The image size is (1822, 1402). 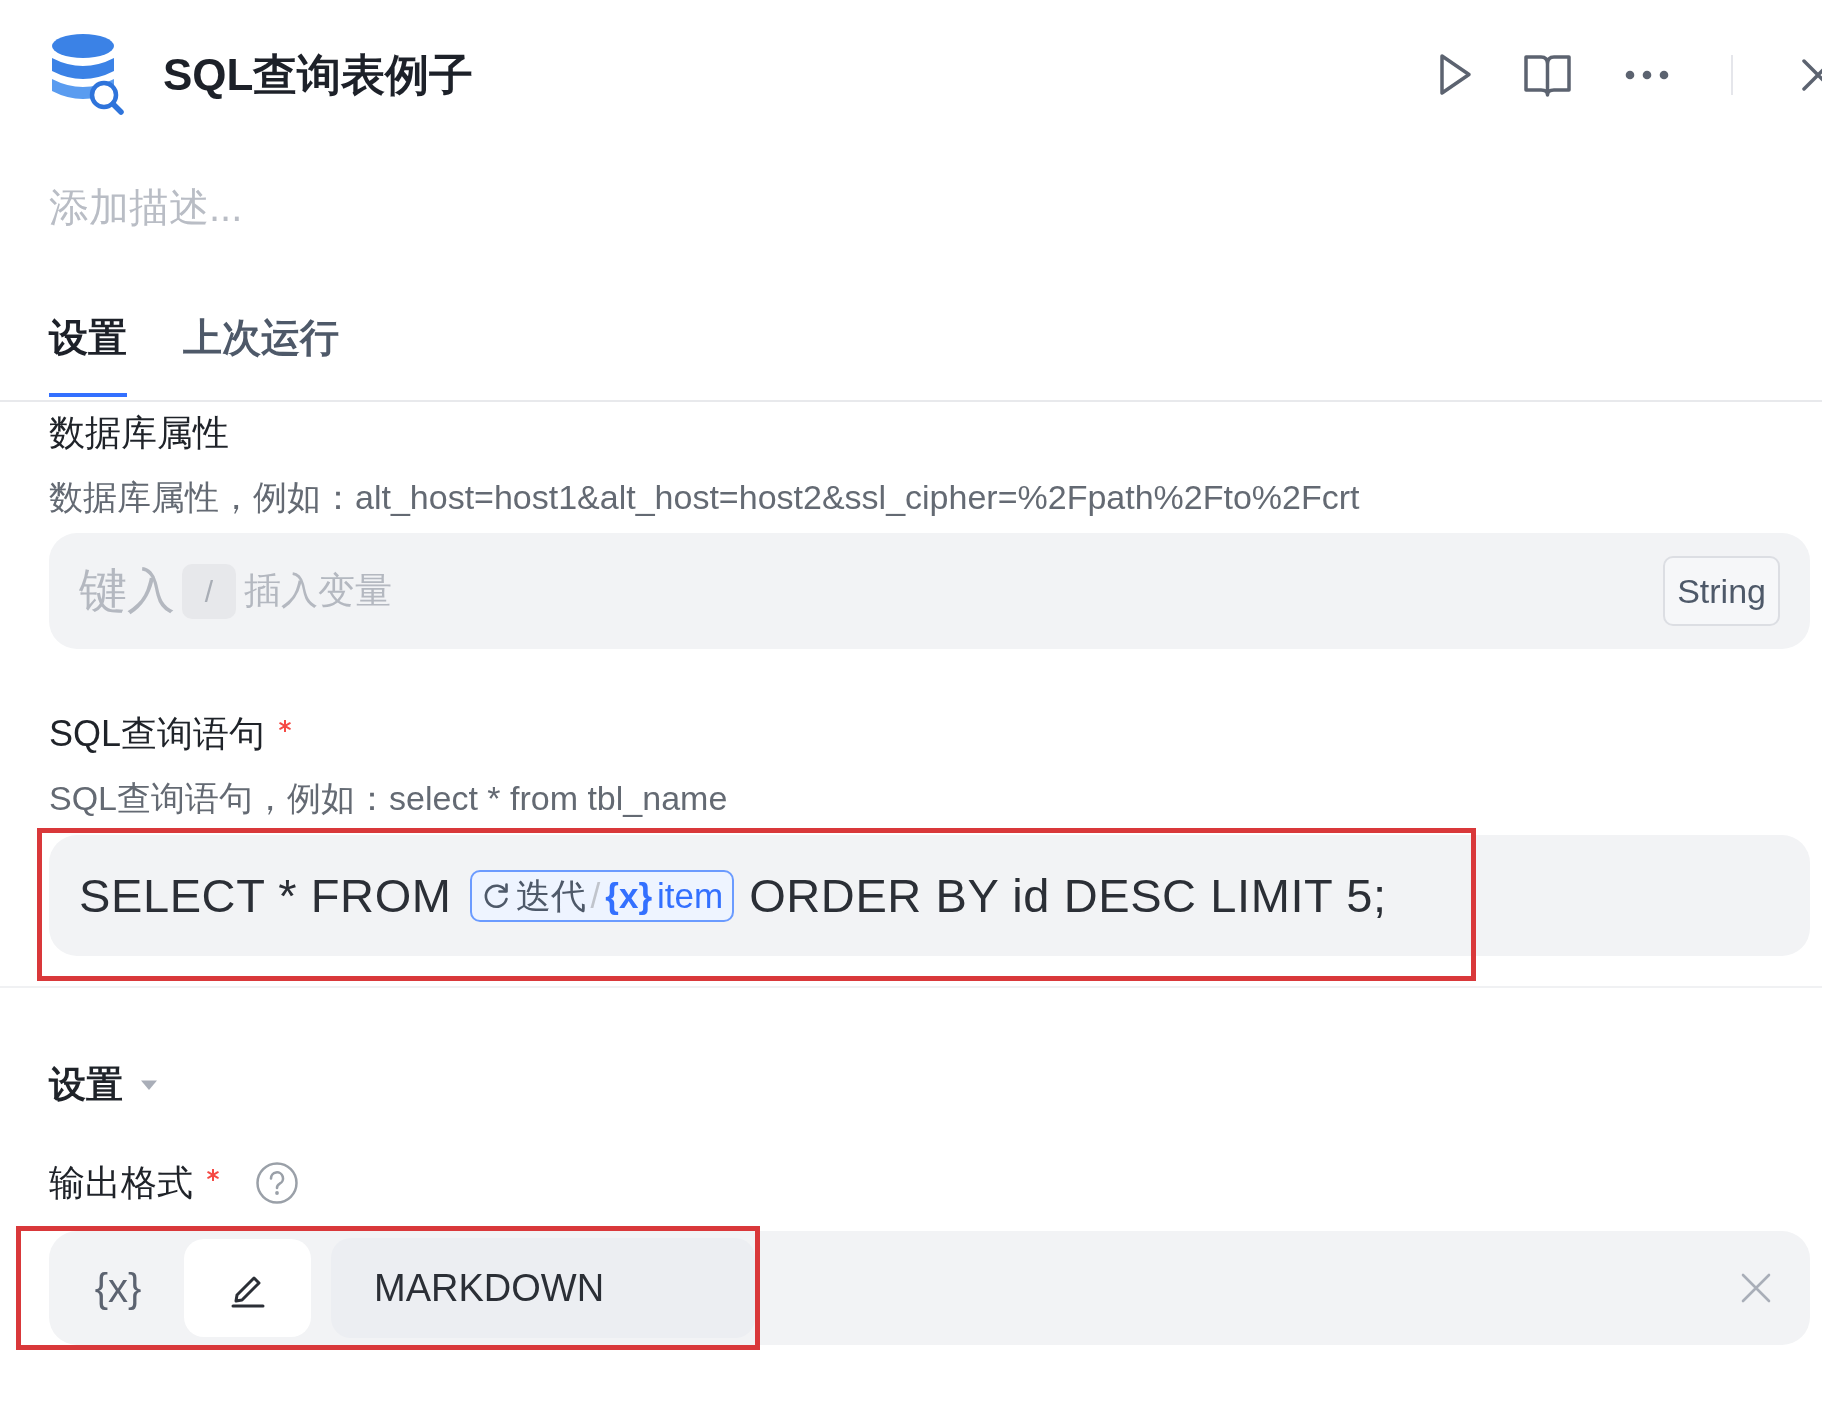 I want to click on database-search-icon, so click(x=87, y=74).